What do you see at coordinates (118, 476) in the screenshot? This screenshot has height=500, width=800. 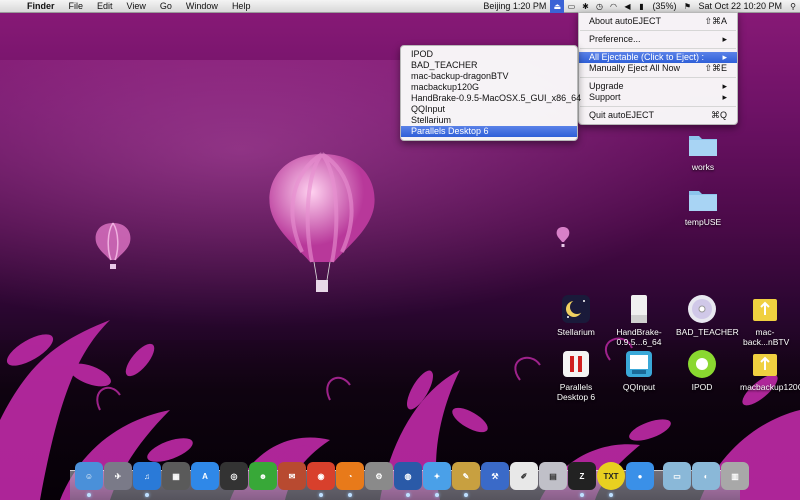 I see `launchpad-icon: ✈` at bounding box center [118, 476].